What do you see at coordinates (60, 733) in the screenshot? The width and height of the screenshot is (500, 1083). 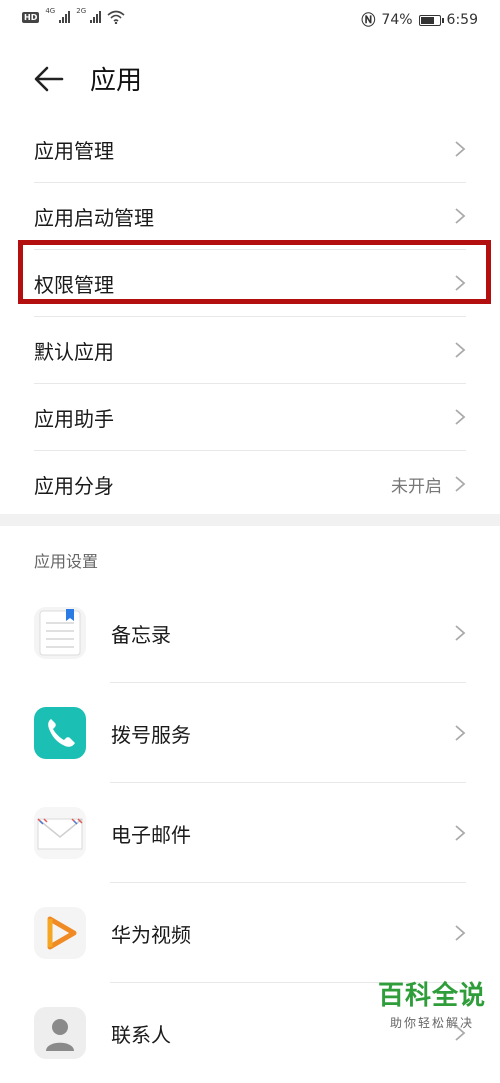 I see `phone-icon` at bounding box center [60, 733].